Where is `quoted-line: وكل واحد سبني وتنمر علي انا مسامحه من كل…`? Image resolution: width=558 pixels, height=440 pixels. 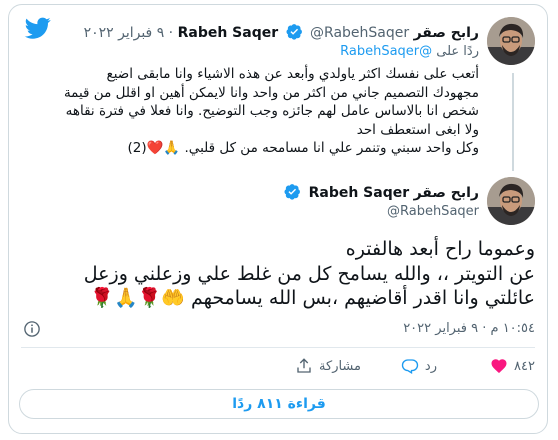 quoted-line: وكل واحد سبني وتنمر علي انا مسامحه من كل… is located at coordinates (303, 148).